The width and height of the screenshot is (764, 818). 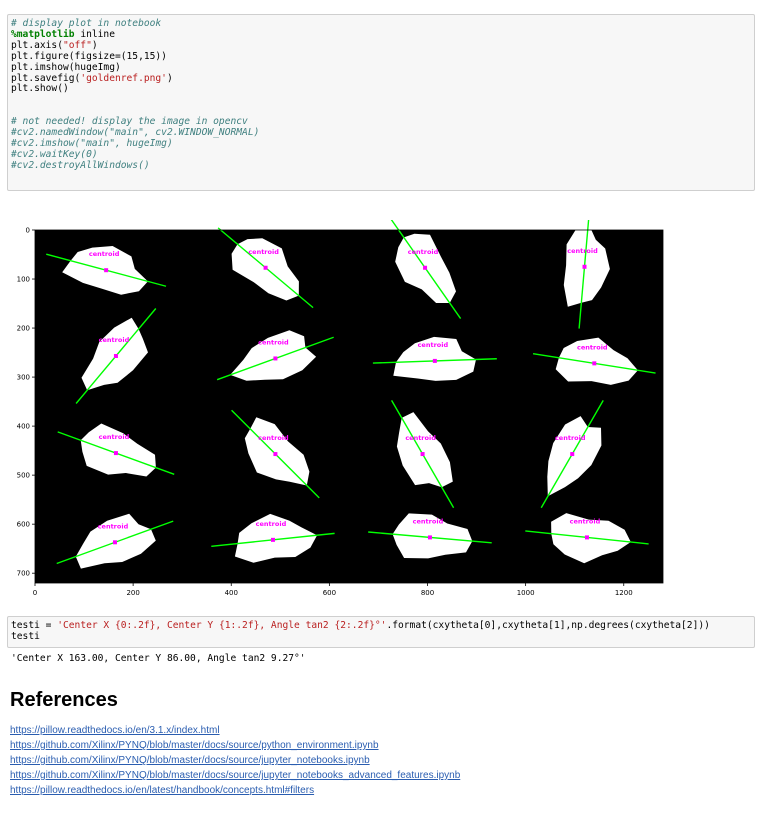 I want to click on code-line: plt.show(), so click(x=381, y=89).